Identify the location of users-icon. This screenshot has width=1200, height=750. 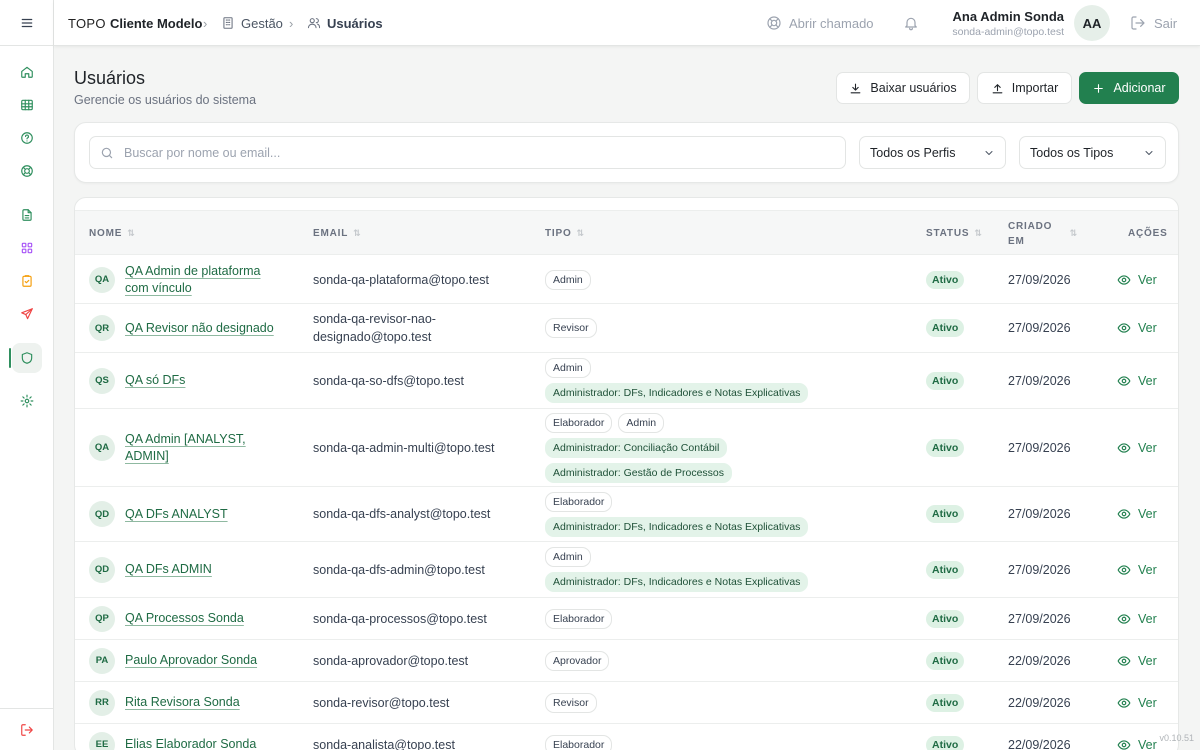
(314, 23).